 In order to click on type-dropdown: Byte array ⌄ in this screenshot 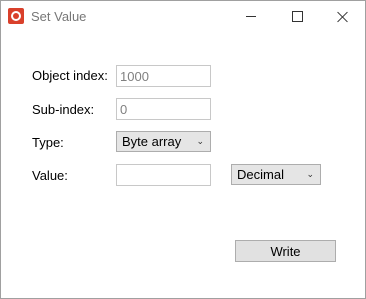, I will do `click(163, 141)`.